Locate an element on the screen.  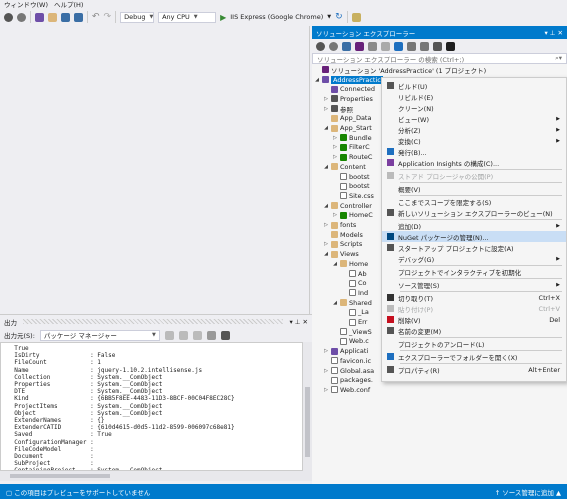
close-icon: ✕ is located at coordinates (560, 33).